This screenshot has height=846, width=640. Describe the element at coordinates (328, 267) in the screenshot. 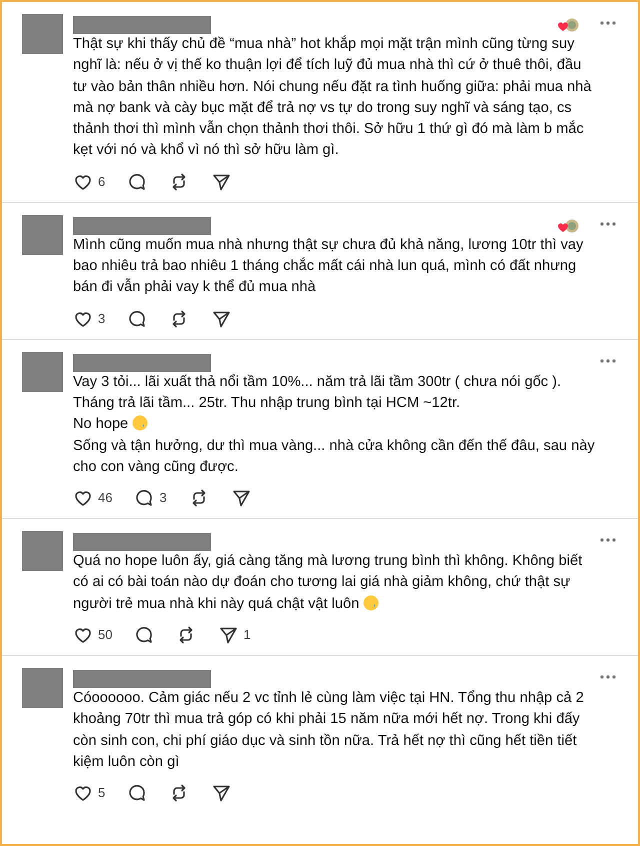

I see `comment-text: Mình cũng muốn mua nhà nhưng thật sự chưa đủ khả năng, lương 10tr thì vay bao nhiêu trả bao nhiêu 1 tháng chắc mất cái nhà lun quá, mình có đất nhưng bán đi vẫn phải vay k thể đủ mua nhà` at that location.